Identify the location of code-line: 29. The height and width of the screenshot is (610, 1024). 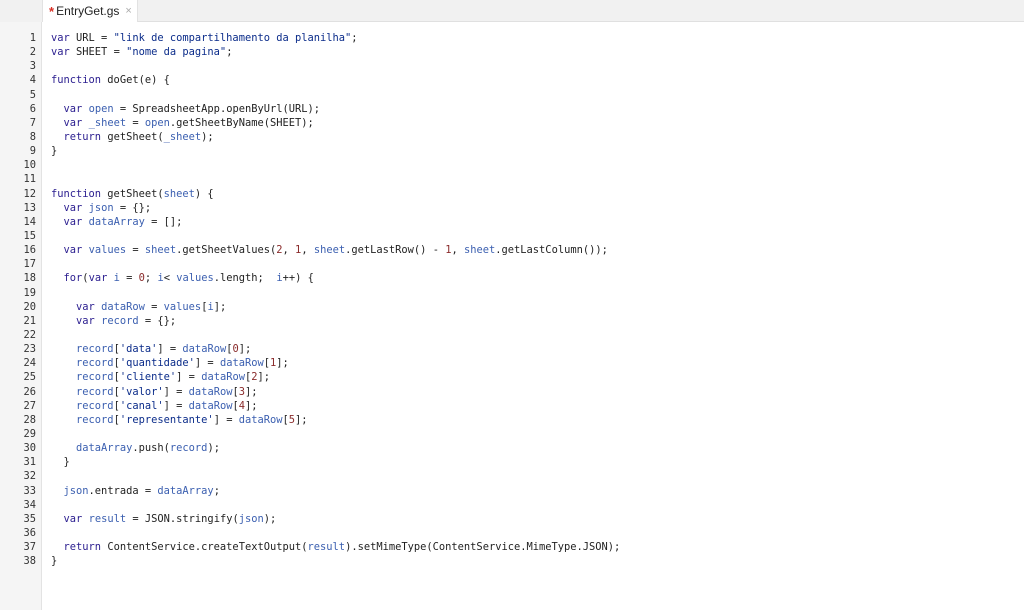
(512, 434).